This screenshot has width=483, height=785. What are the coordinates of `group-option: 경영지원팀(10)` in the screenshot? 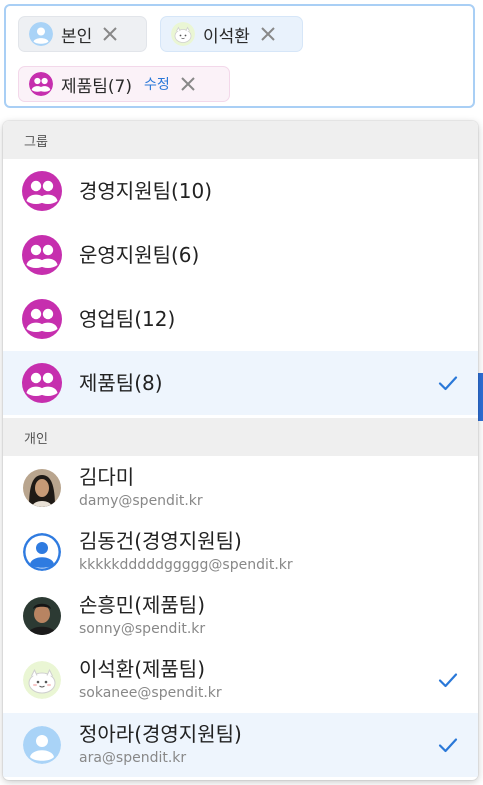 It's located at (240, 191).